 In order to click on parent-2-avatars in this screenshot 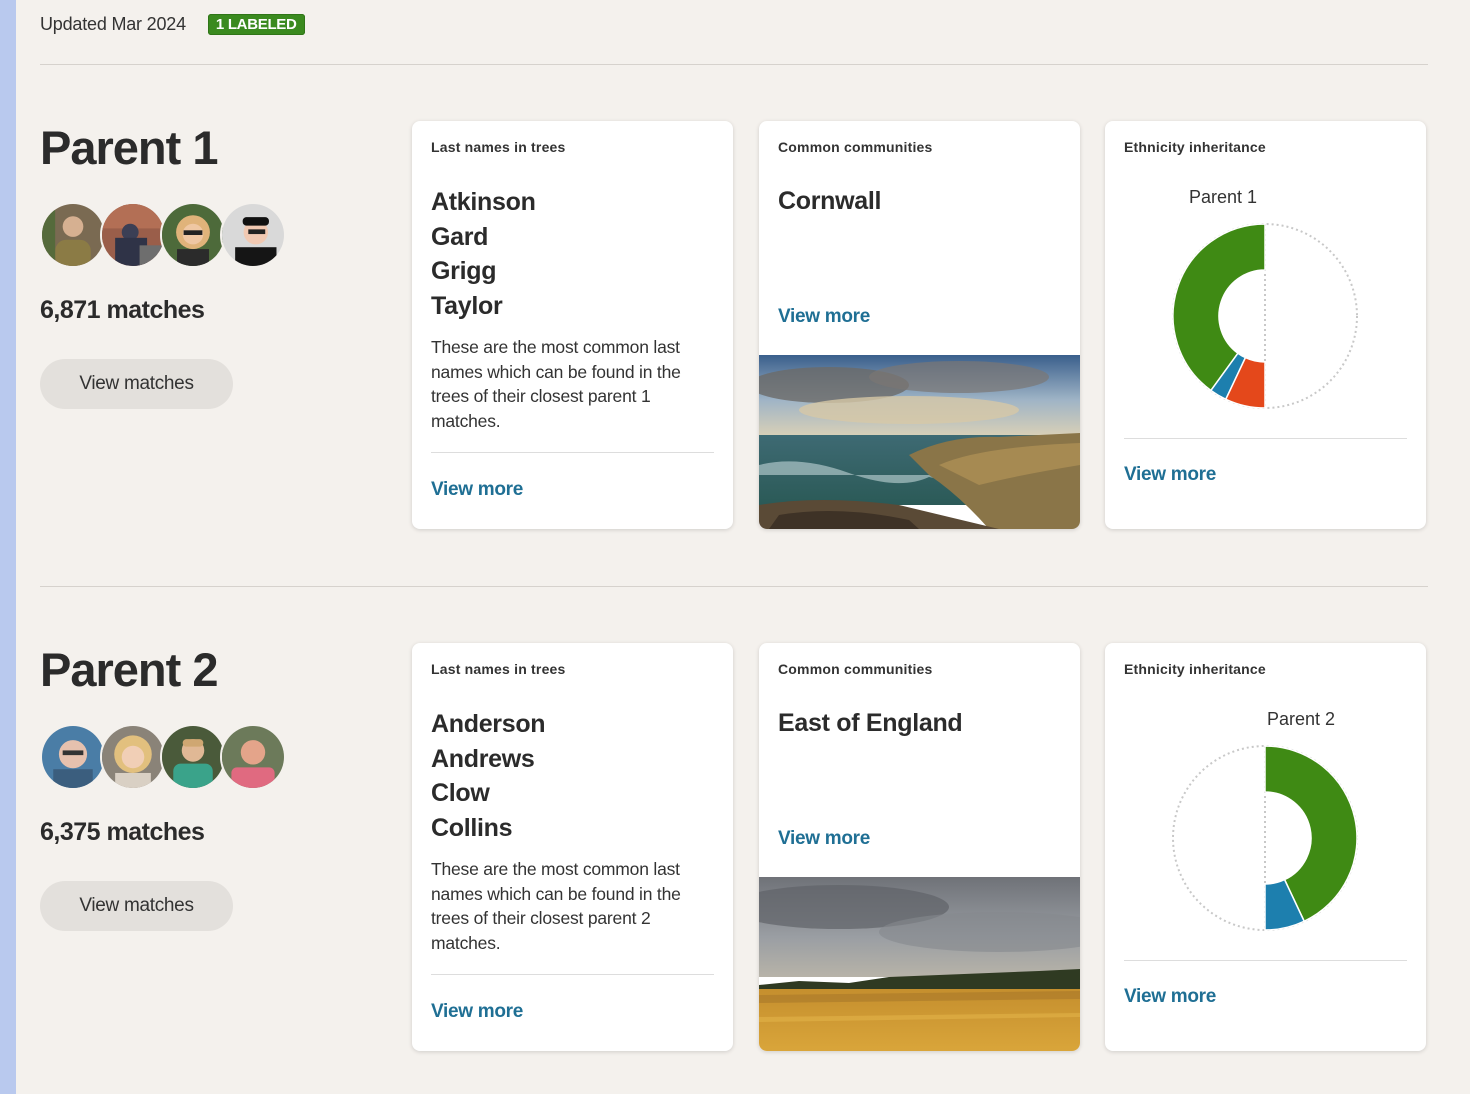, I will do `click(163, 757)`.